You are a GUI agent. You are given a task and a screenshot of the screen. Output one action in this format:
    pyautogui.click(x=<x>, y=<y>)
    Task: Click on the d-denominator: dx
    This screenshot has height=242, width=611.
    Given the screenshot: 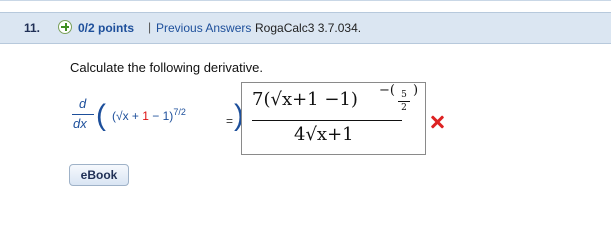 What is the action you would take?
    pyautogui.click(x=80, y=123)
    